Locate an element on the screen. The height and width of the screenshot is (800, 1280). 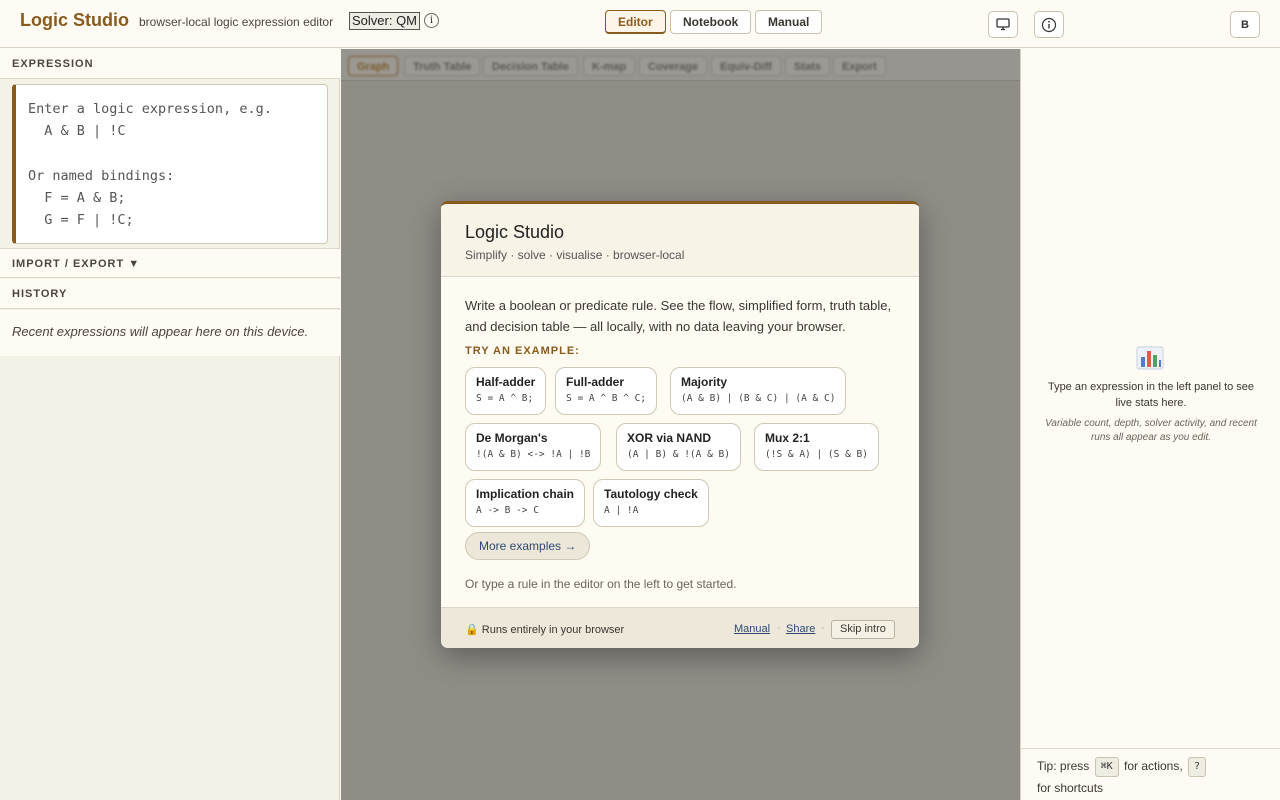
example-implication-chain: Implication chain A -> B -> C is located at coordinates (525, 503).